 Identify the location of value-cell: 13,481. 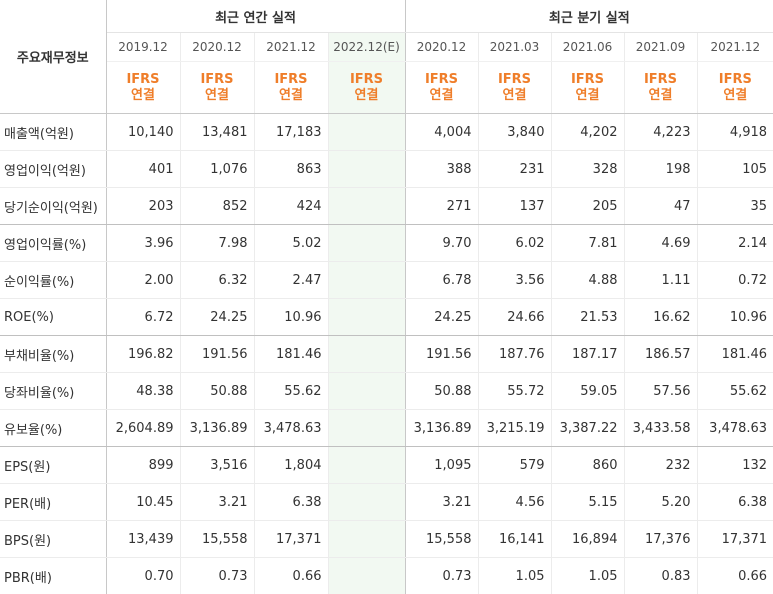
(217, 132).